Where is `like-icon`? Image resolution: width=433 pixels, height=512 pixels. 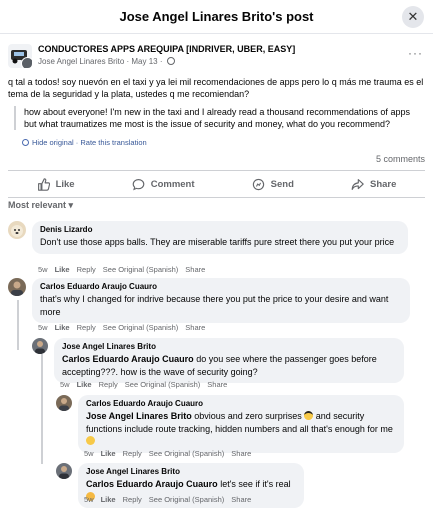
like-icon is located at coordinates (43, 184).